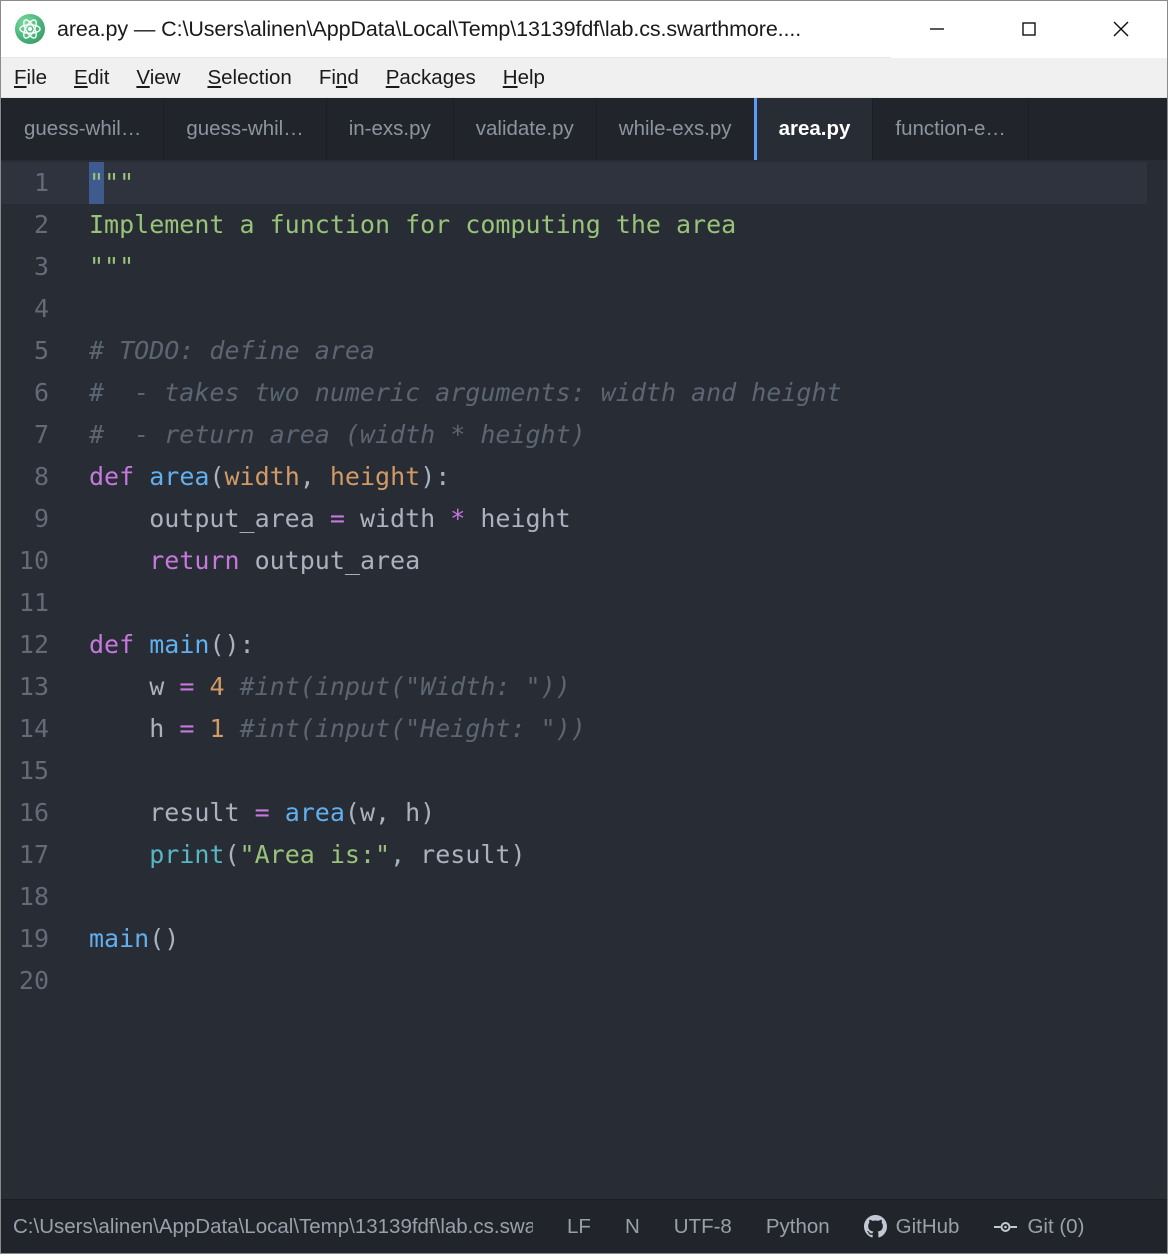 The width and height of the screenshot is (1168, 1254). Describe the element at coordinates (33, 686) in the screenshot. I see `line-number: 13` at that location.